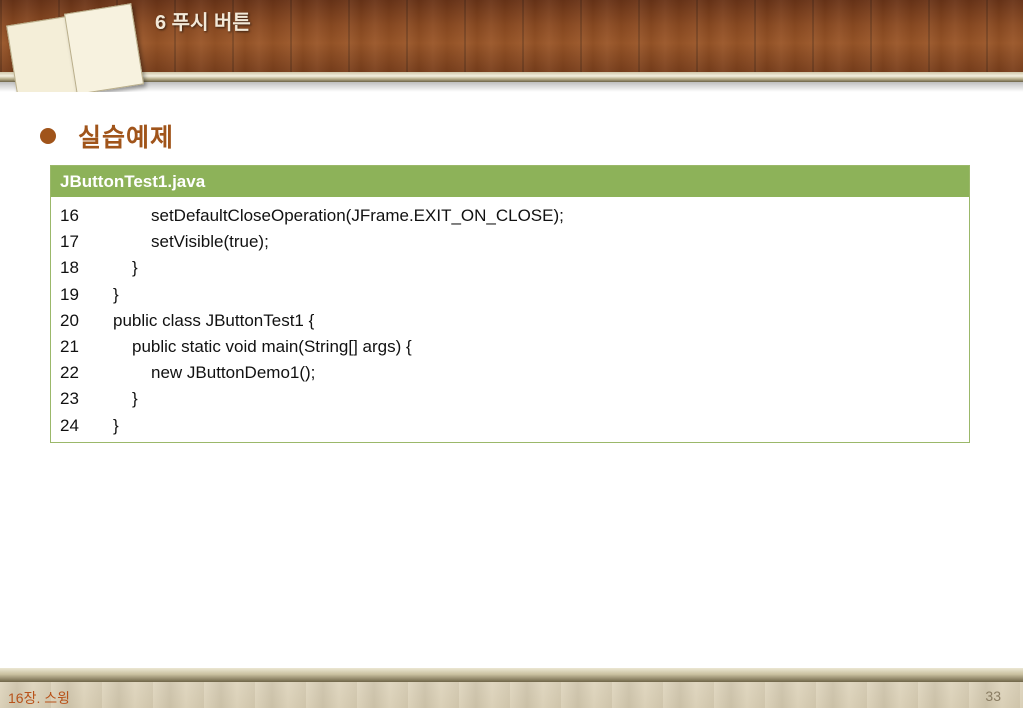  I want to click on line-number: 22, so click(69, 373).